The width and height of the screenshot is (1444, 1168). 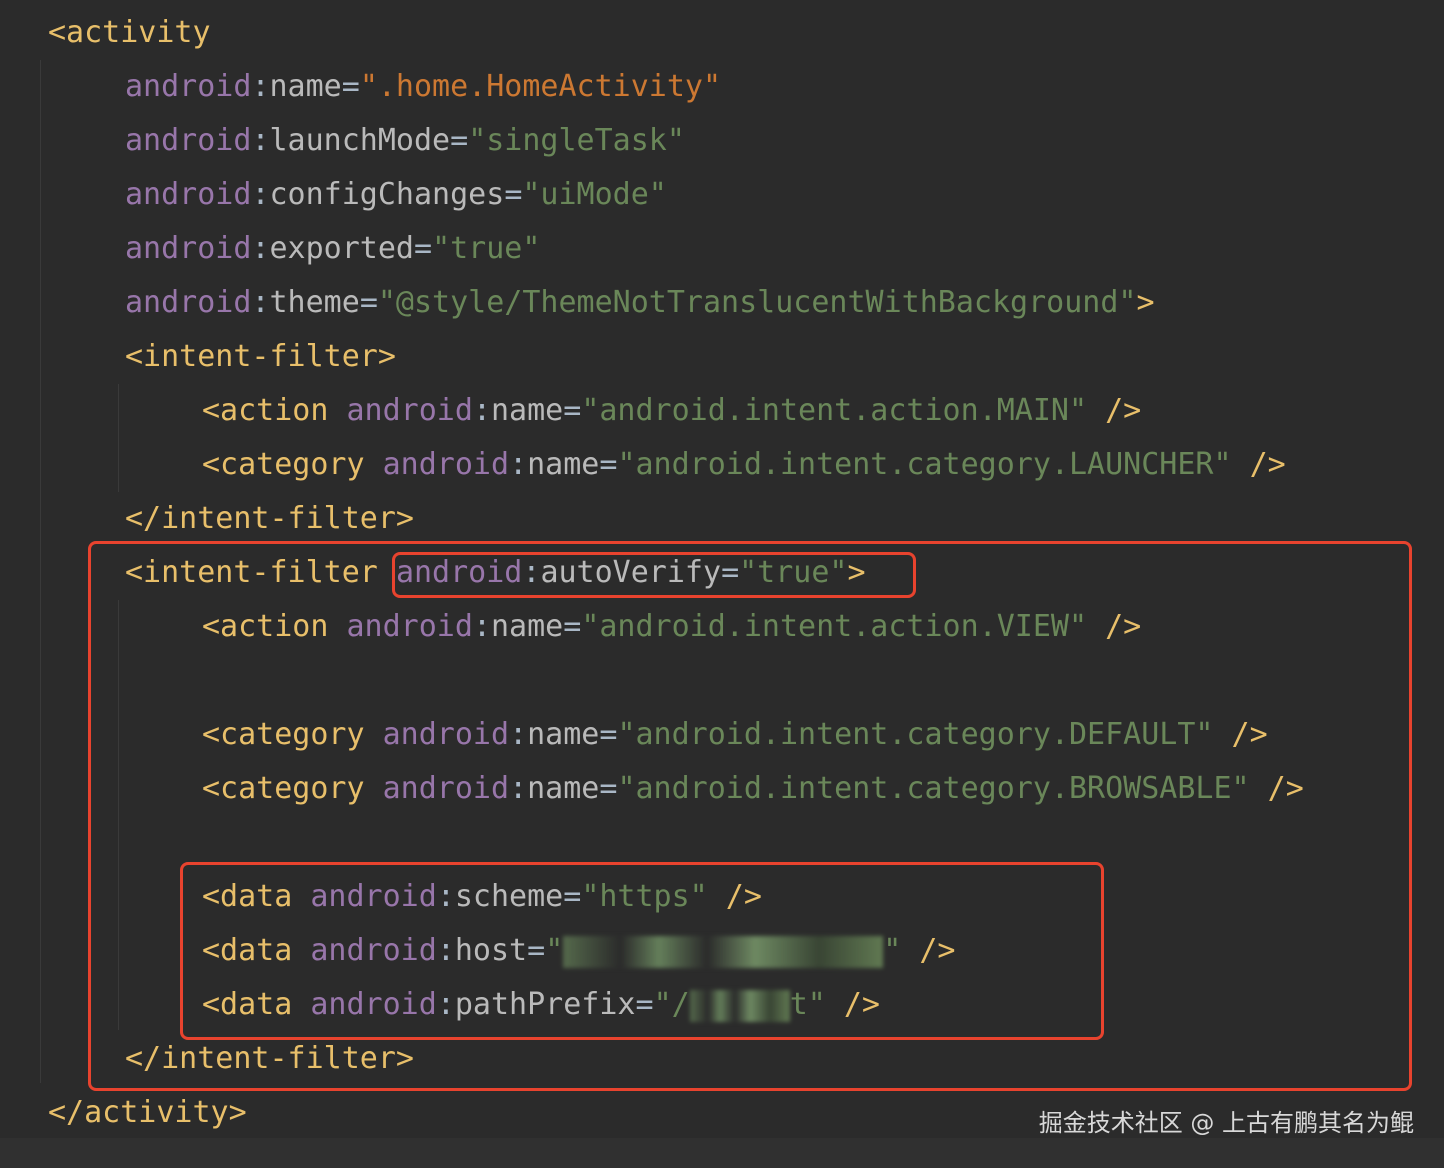 What do you see at coordinates (269, 518) in the screenshot?
I see `code-line: </intent-filter>` at bounding box center [269, 518].